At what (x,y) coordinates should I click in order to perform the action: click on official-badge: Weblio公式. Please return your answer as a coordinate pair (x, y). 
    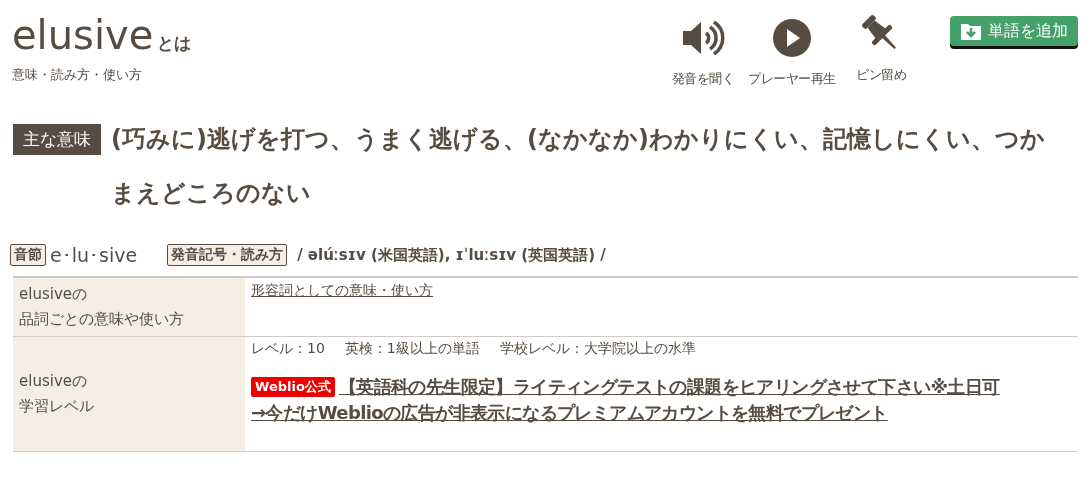
    Looking at the image, I should click on (293, 387).